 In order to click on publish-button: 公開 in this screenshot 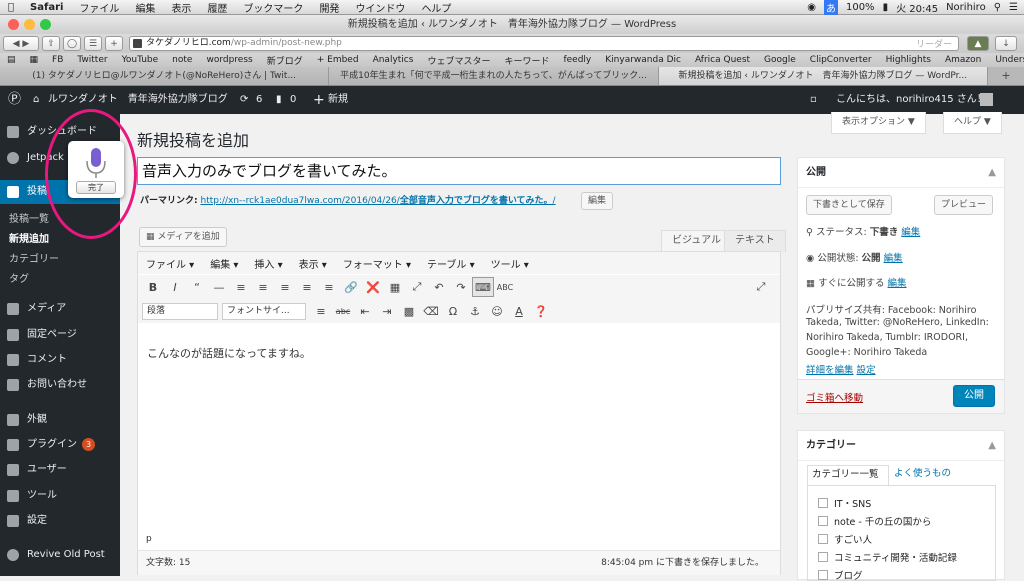, I will do `click(974, 396)`.